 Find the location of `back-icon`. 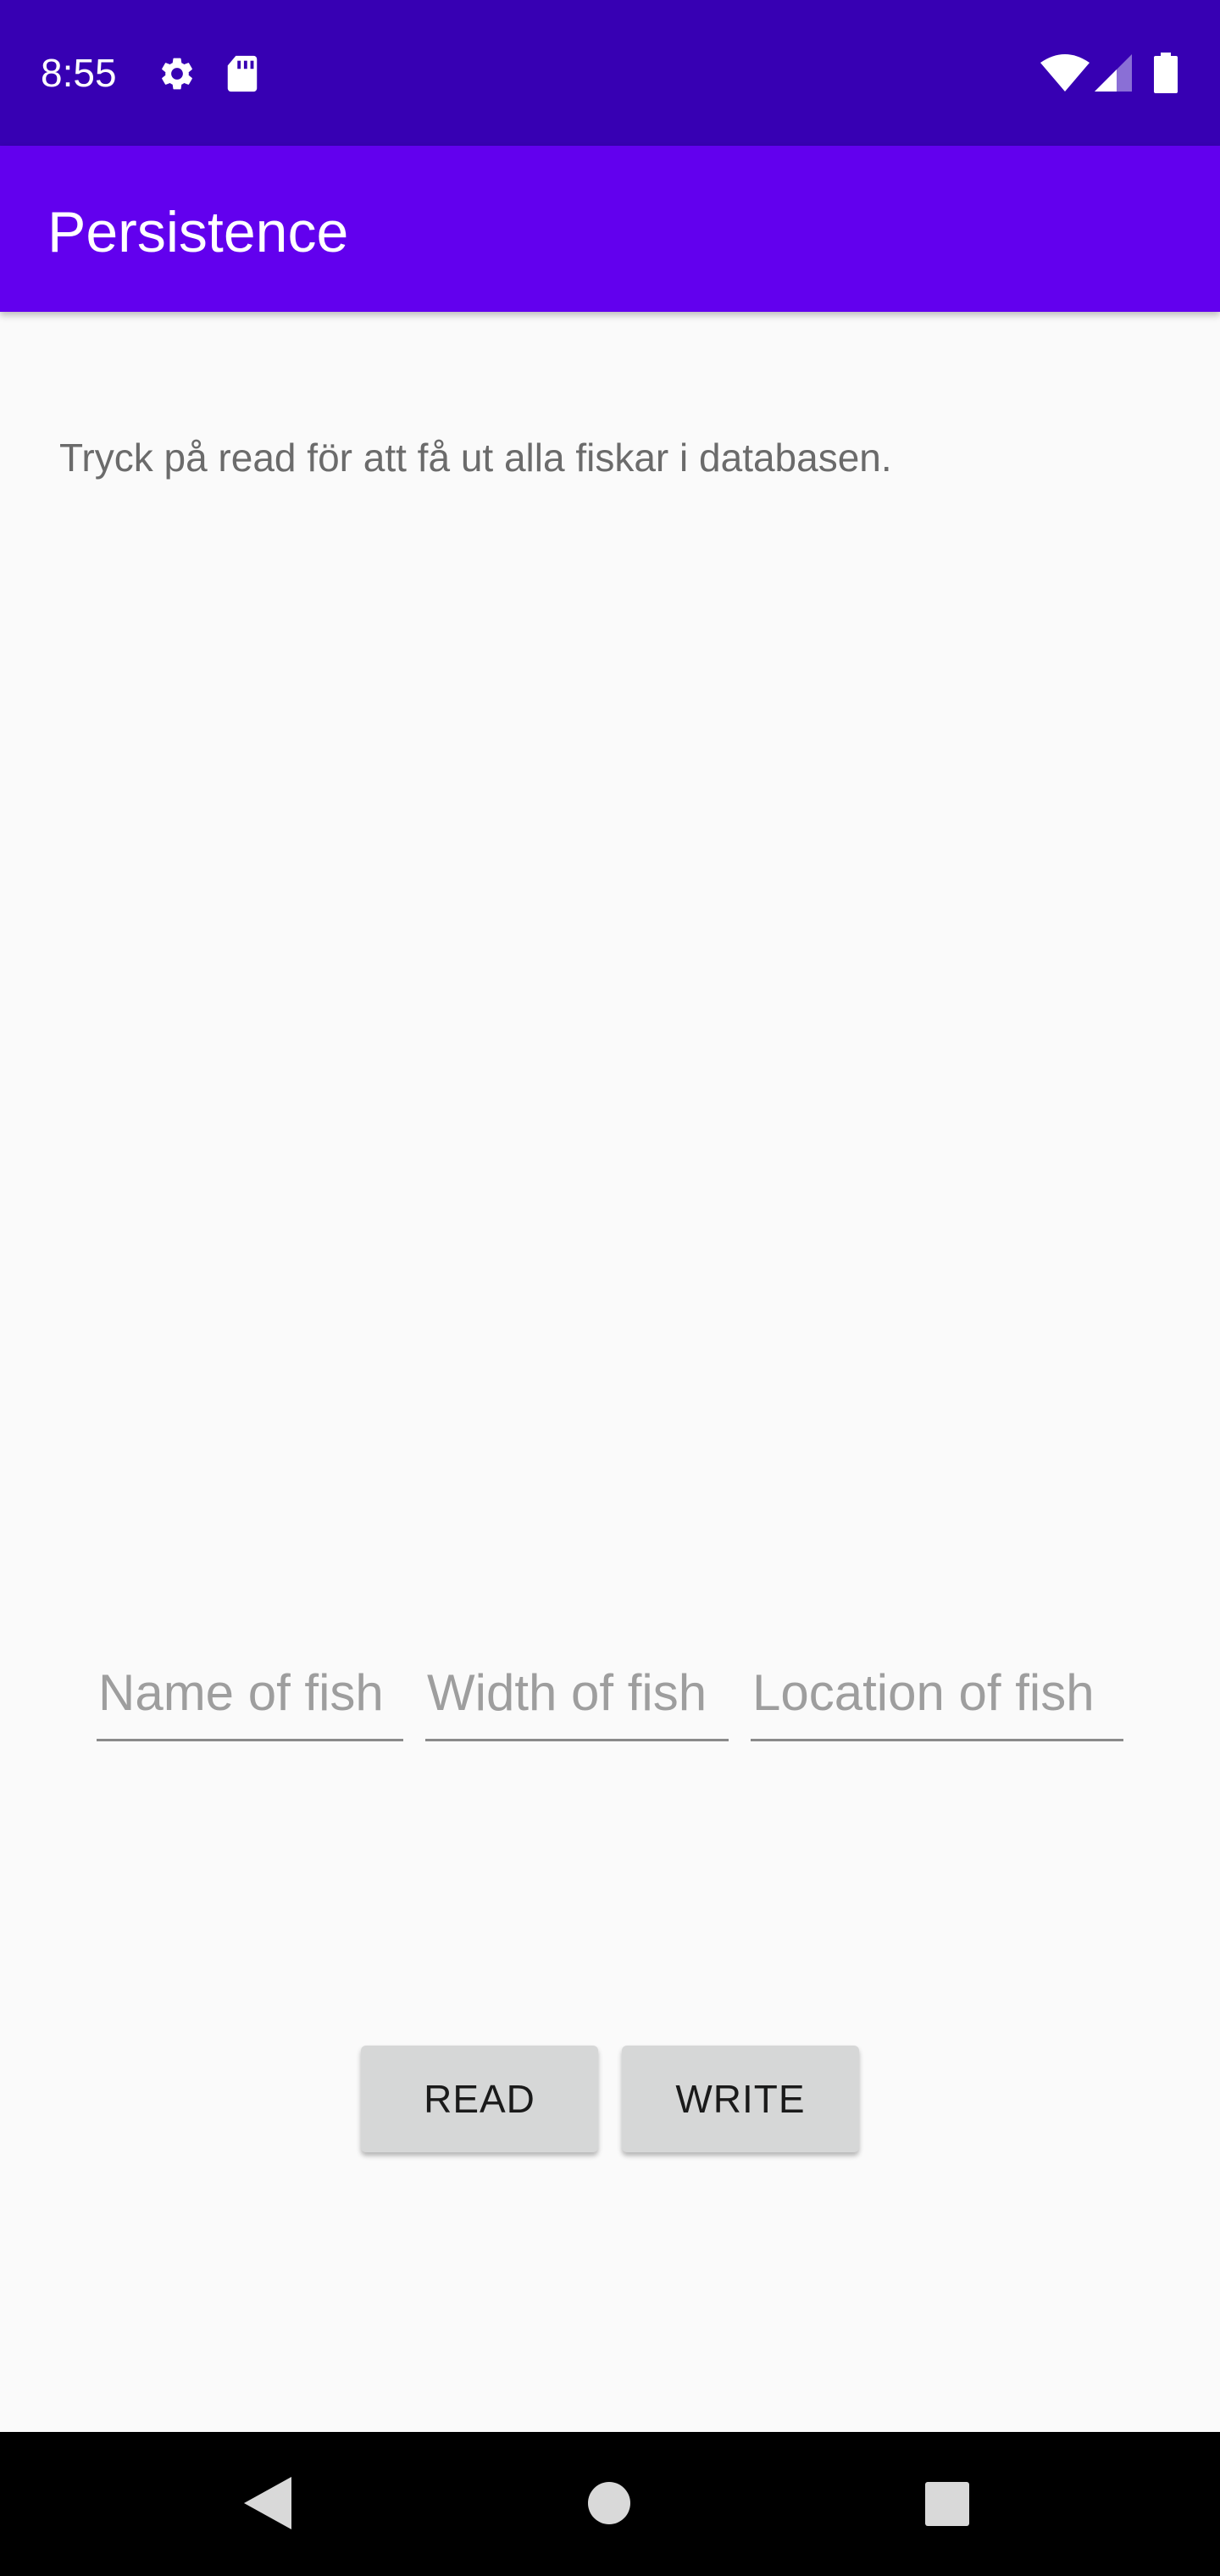

back-icon is located at coordinates (267, 2503).